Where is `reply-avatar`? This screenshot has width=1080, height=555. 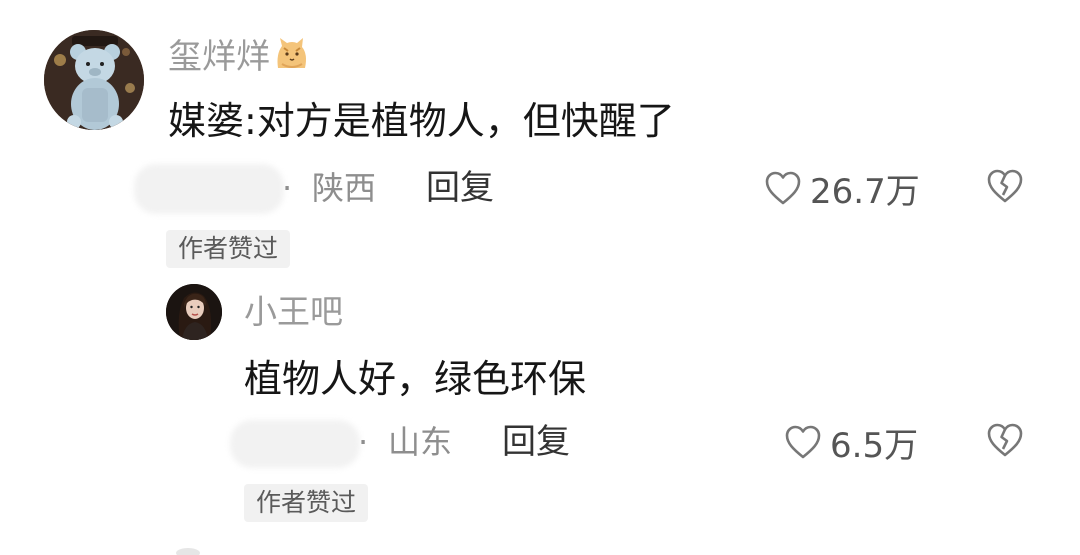 reply-avatar is located at coordinates (194, 312).